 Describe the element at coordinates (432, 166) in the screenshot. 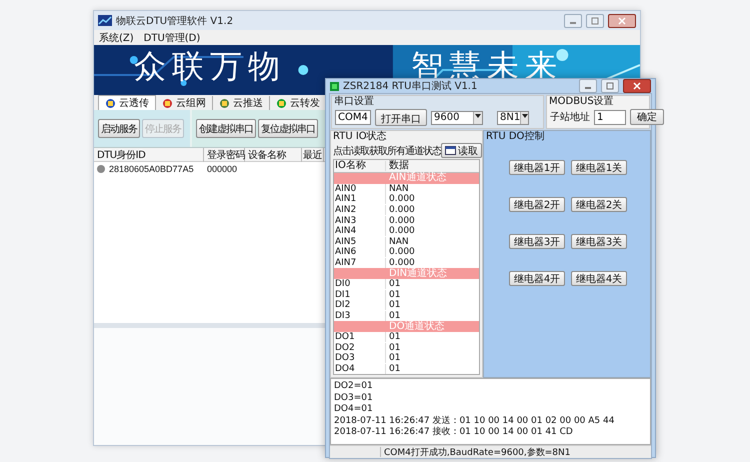

I see `column-header: 数据` at that location.